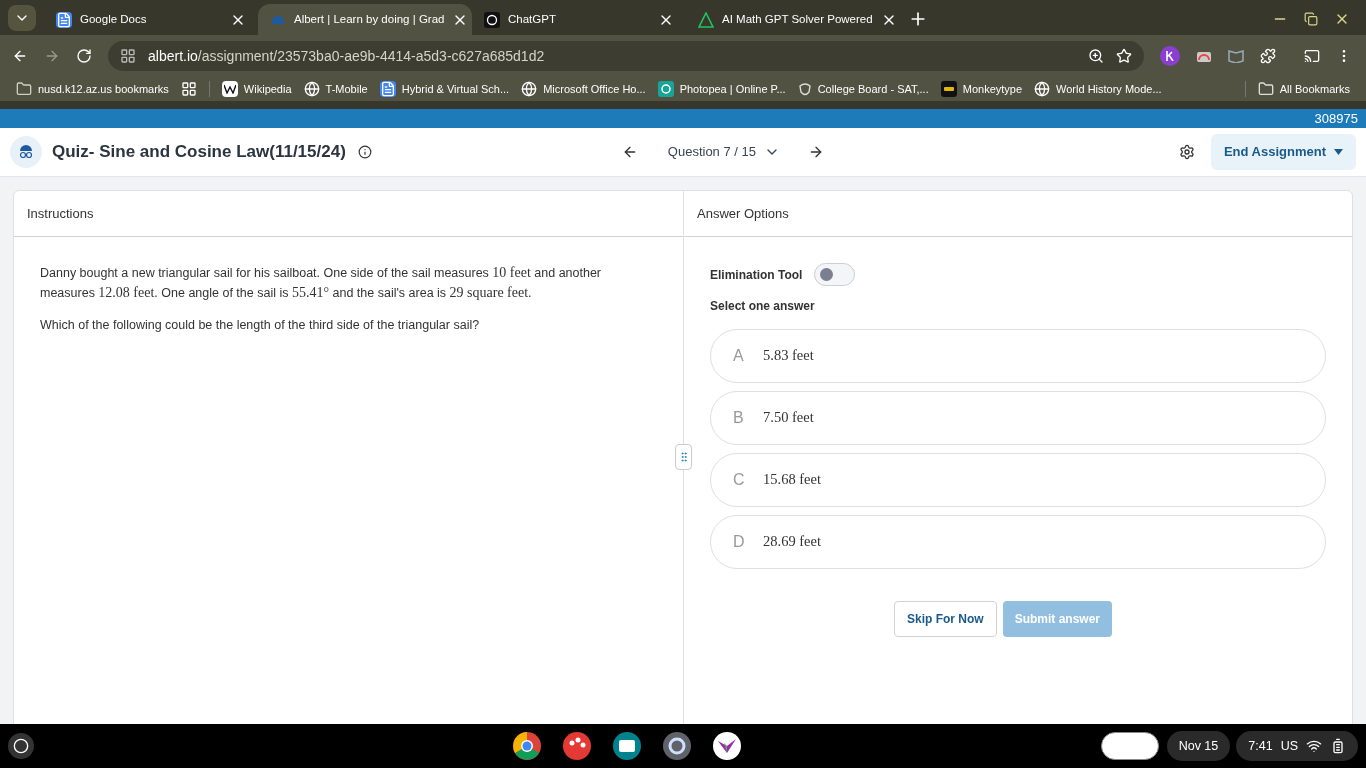 Image resolution: width=1366 pixels, height=768 pixels. What do you see at coordinates (626, 56) in the screenshot?
I see `address-bar: albert.io/assignment/23573ba0-ae9b-4414-a5d3-c627a685d1d2` at bounding box center [626, 56].